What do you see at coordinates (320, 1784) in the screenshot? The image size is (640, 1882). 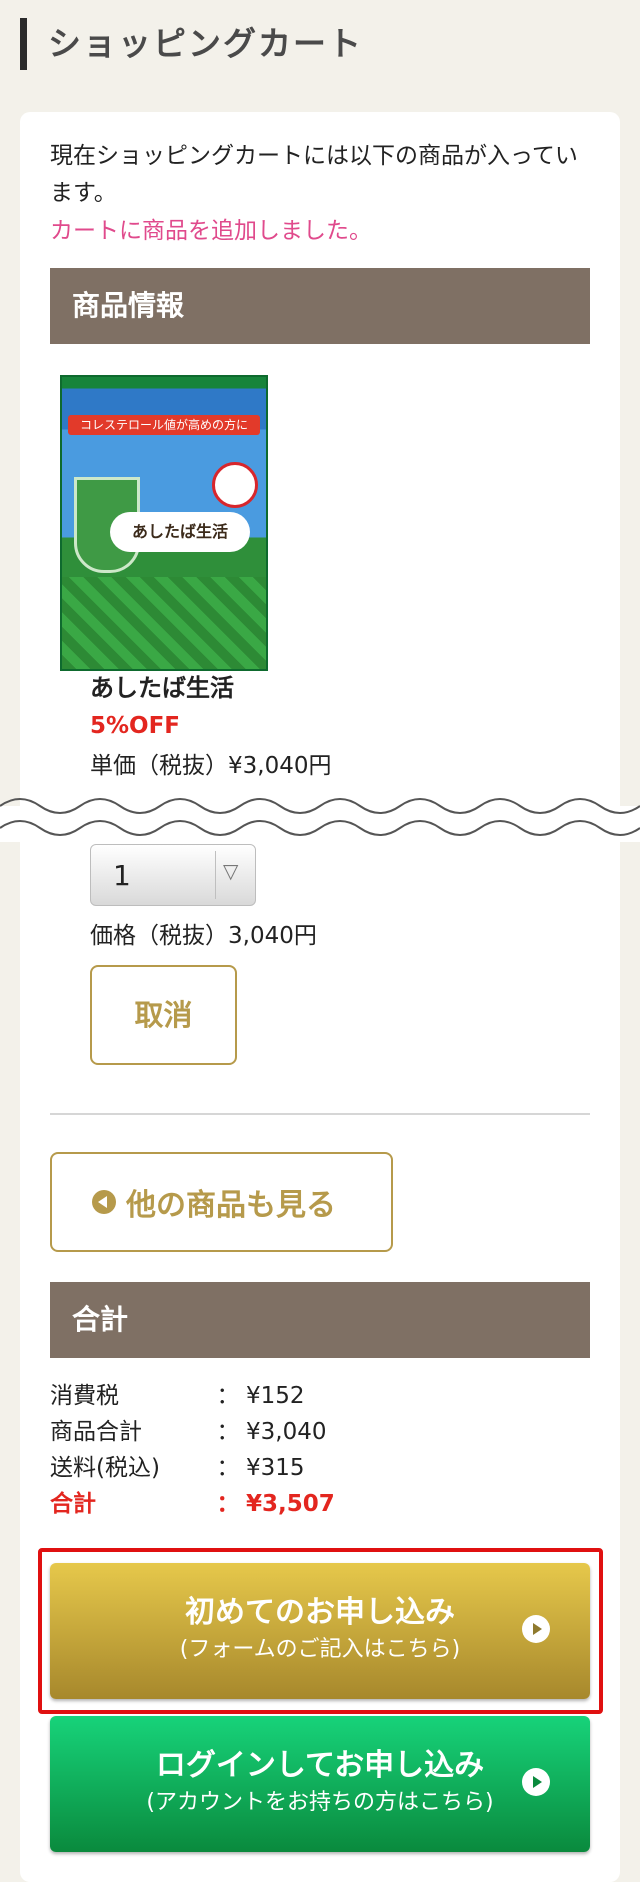 I see `login-order-button: ログインしてお申し込み (アカウントをお持ちの方はこちら)` at bounding box center [320, 1784].